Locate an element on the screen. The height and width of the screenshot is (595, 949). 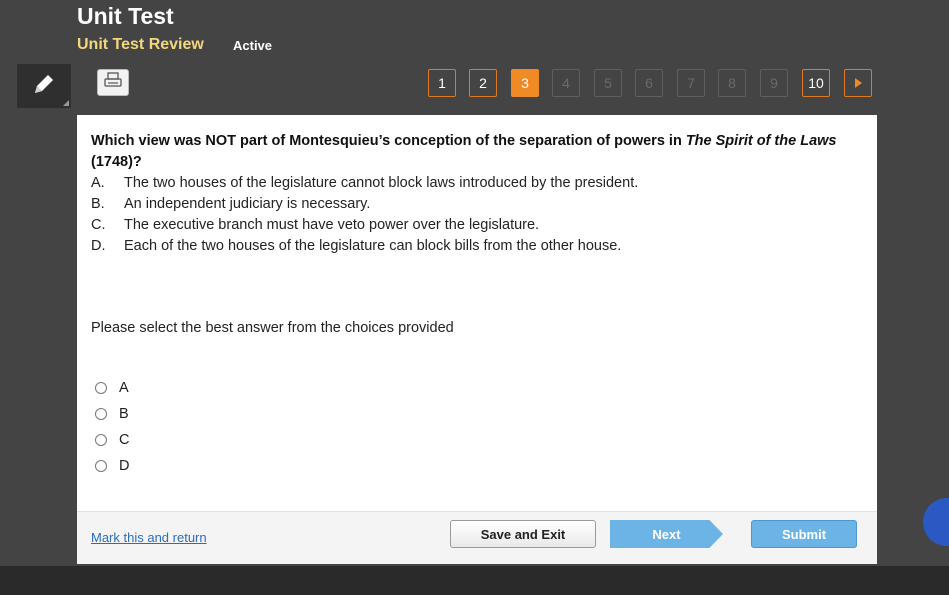
header-subtitle: Unit Test Review is located at coordinates (140, 44).